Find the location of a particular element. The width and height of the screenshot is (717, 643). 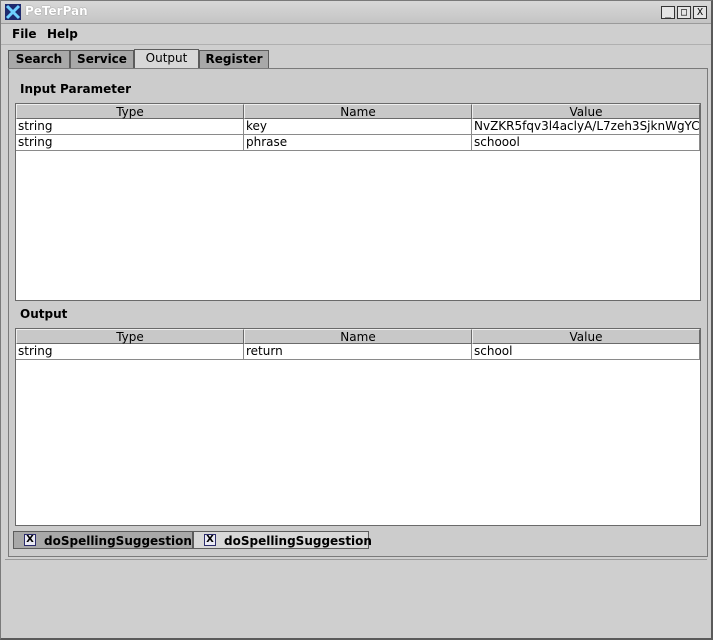

tab-service: Service is located at coordinates (102, 59).